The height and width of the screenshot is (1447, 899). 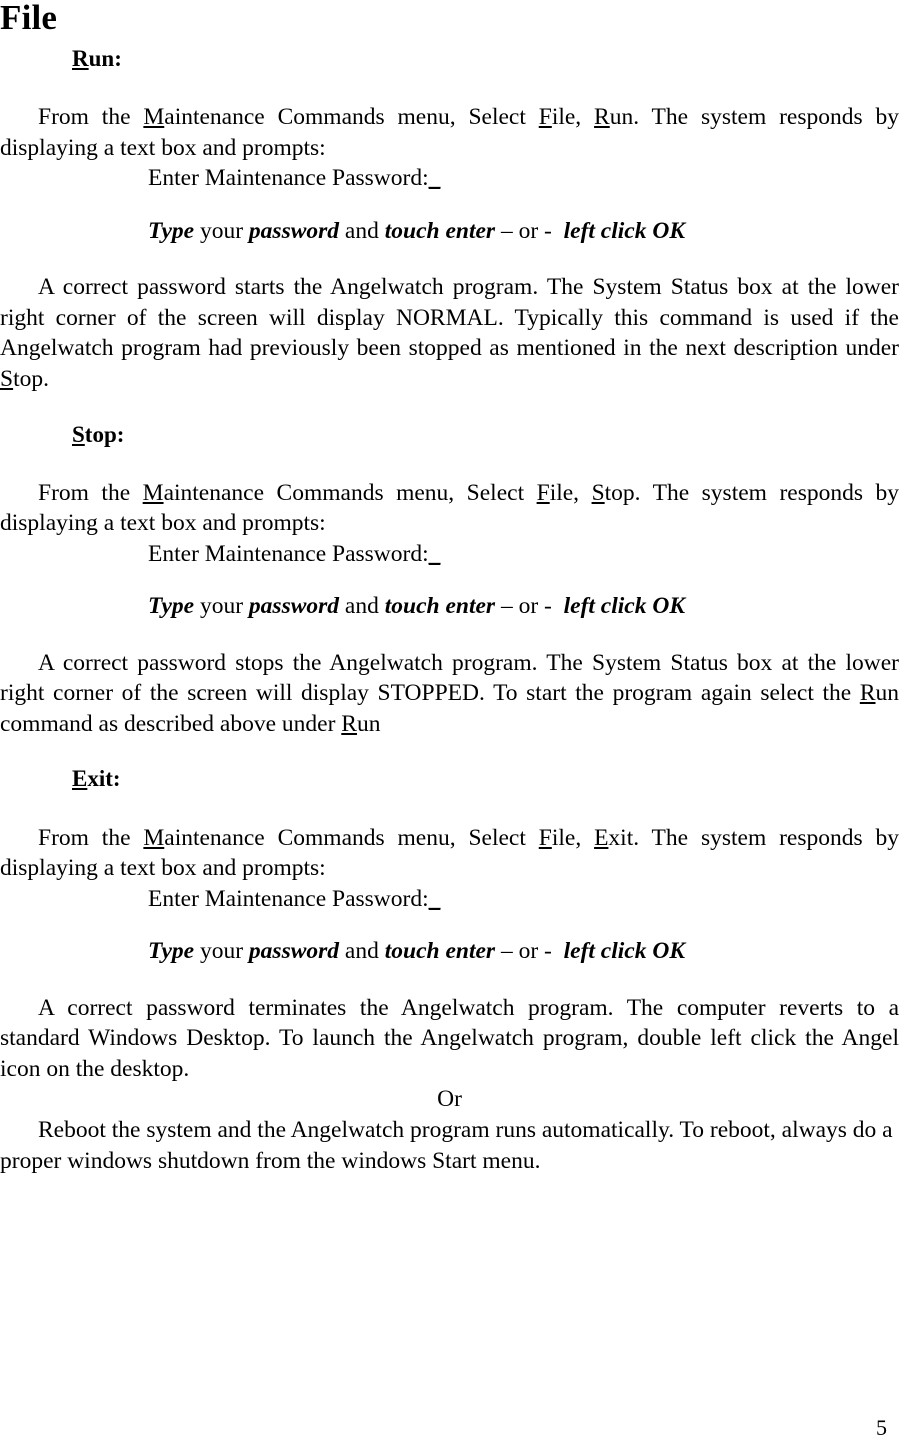 What do you see at coordinates (368, 723) in the screenshot?
I see `text-run: un` at bounding box center [368, 723].